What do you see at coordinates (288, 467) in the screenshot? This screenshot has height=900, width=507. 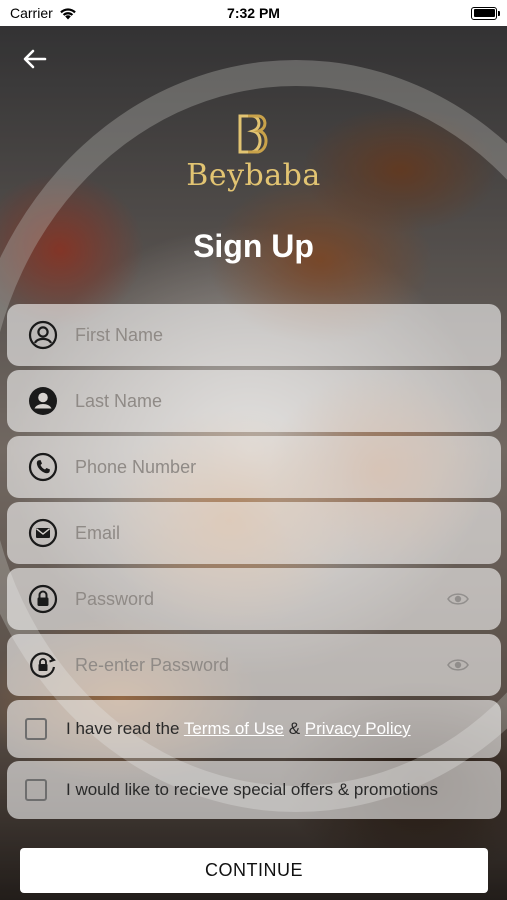 I see `phone-input` at bounding box center [288, 467].